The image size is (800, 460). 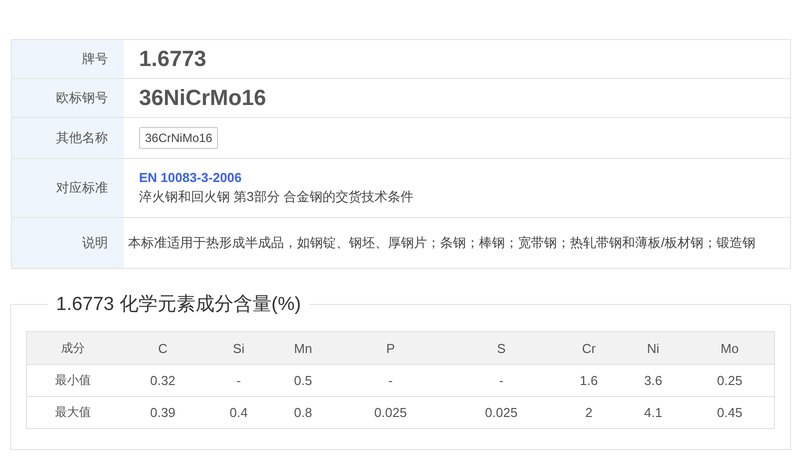 What do you see at coordinates (390, 348) in the screenshot?
I see `column-header: P` at bounding box center [390, 348].